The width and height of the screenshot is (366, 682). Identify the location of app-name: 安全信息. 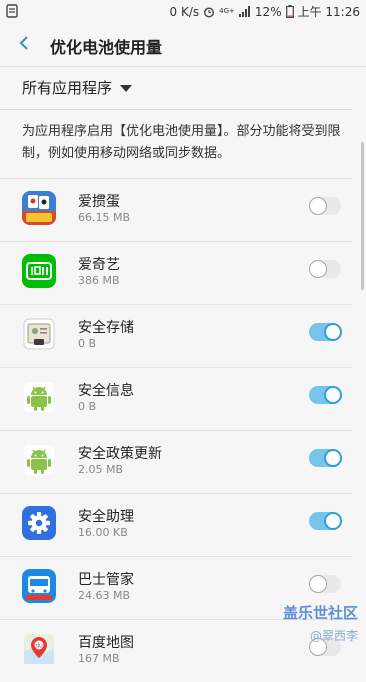
(106, 391).